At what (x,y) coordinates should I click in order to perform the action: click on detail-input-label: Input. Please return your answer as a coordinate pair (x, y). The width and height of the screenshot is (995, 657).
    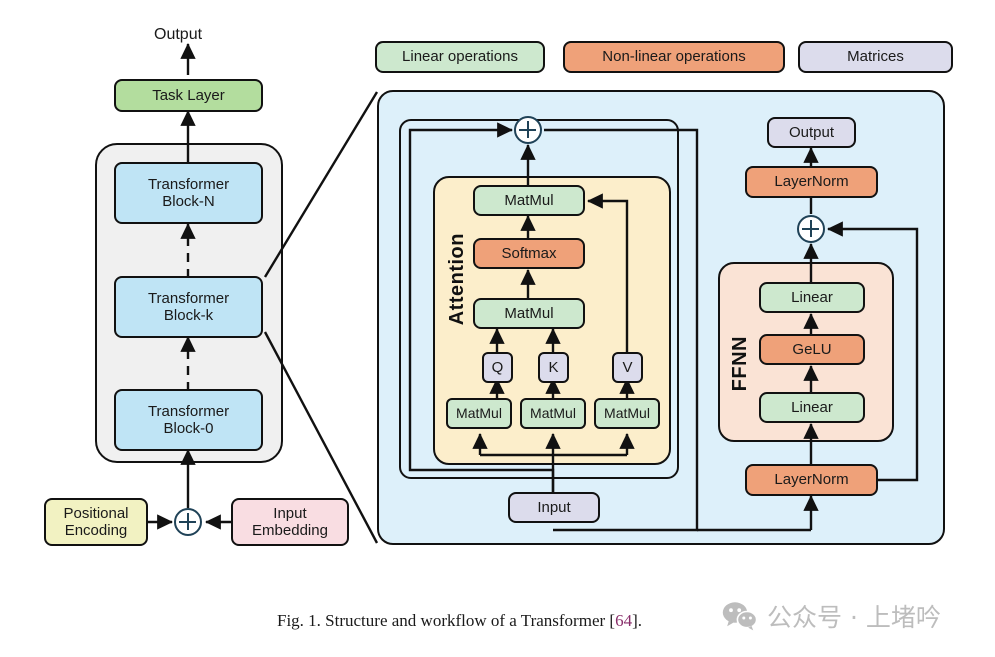
    Looking at the image, I should click on (554, 507).